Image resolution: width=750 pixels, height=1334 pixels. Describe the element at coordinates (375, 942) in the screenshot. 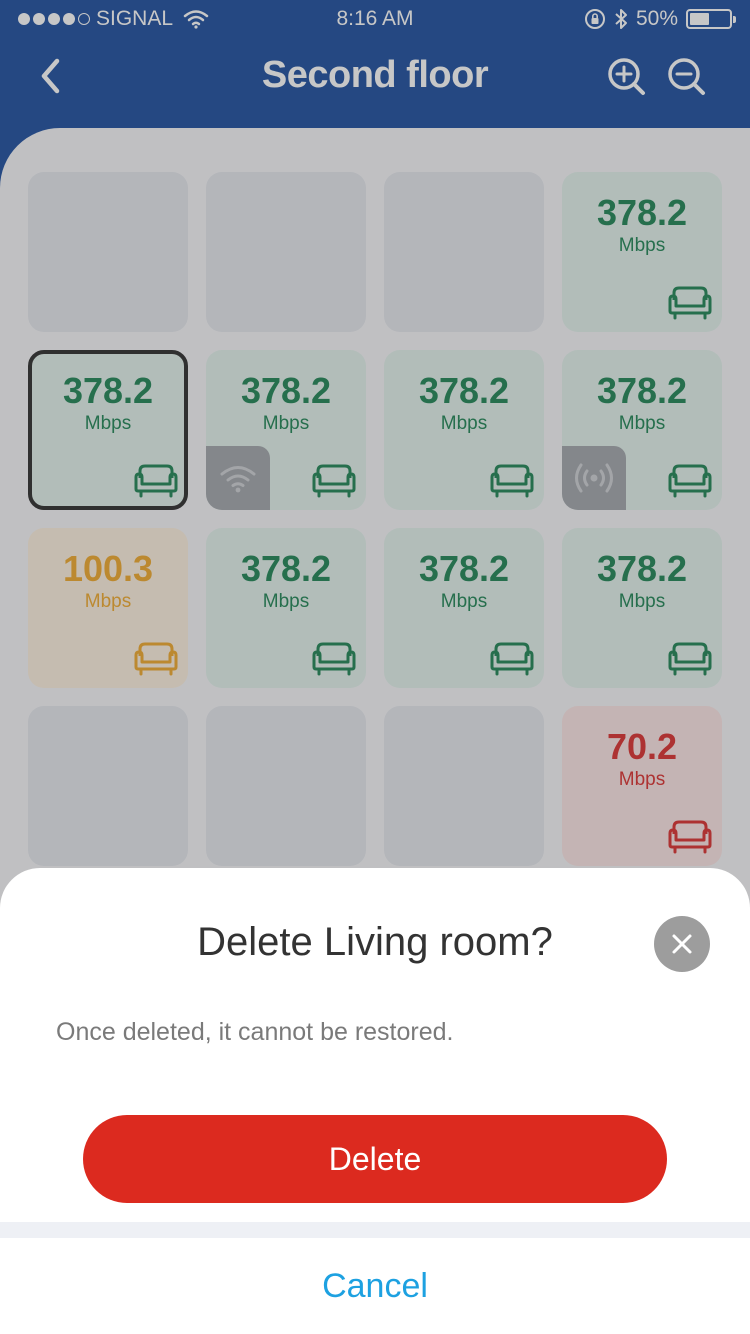

I see `dialog-title: Delete Living room?` at that location.